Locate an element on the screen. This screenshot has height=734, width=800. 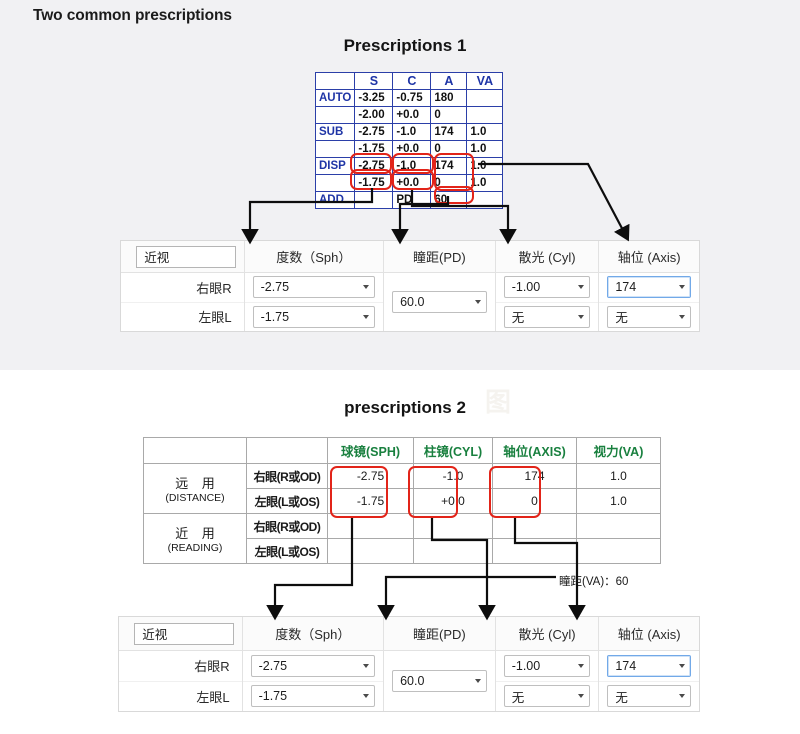
form2-axis-left-select: 无 is located at coordinates (649, 696).